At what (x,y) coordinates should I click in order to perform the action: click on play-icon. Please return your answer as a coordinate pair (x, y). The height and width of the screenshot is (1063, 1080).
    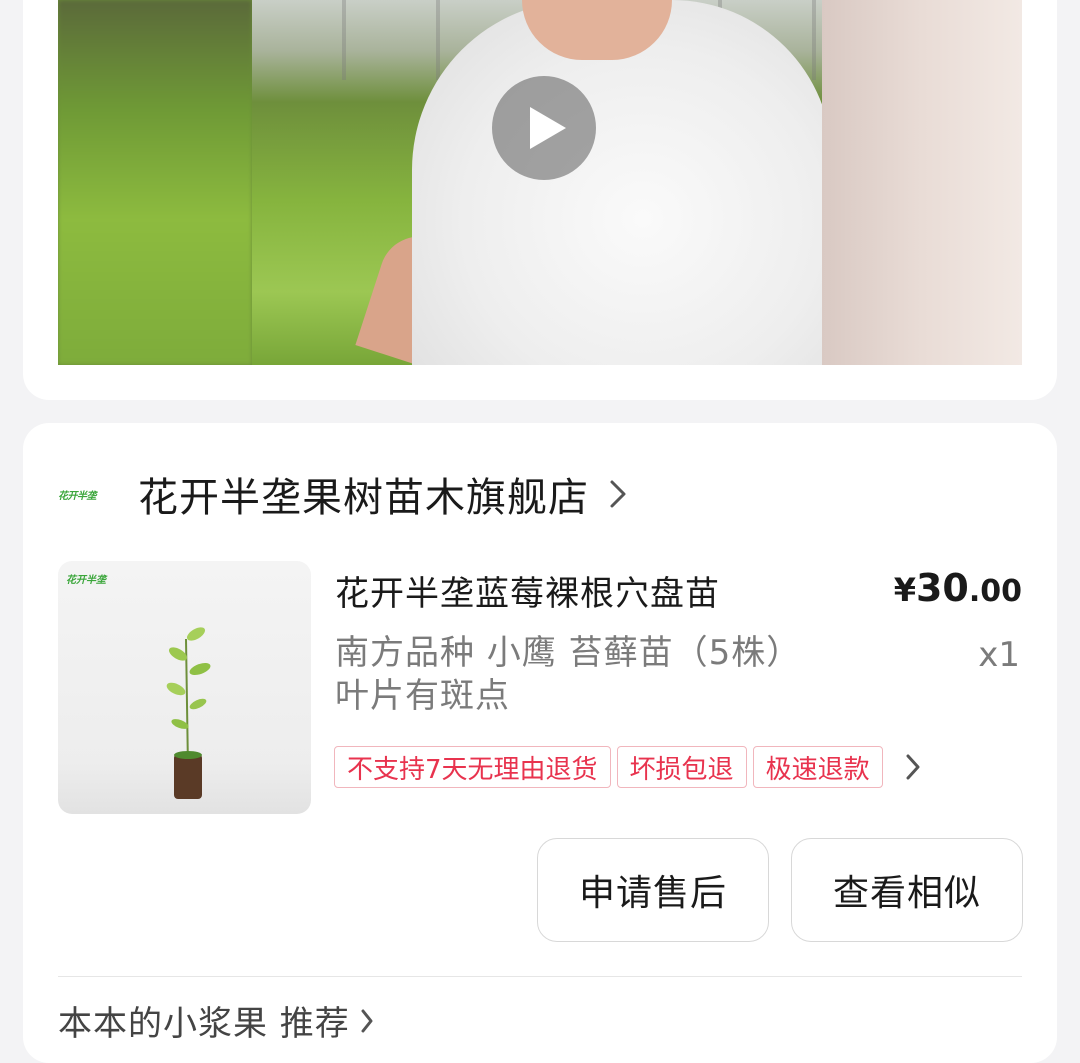
    Looking at the image, I should click on (548, 128).